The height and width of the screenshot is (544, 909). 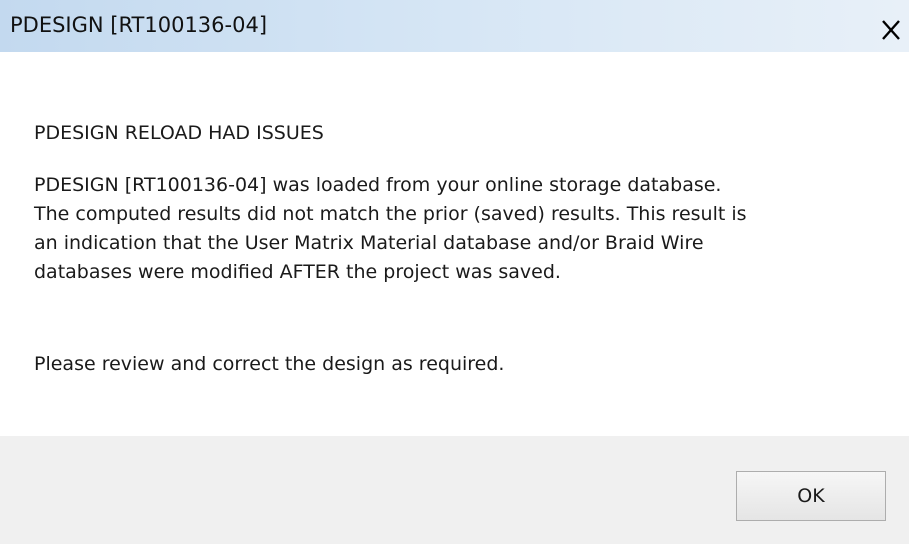 I want to click on close-button, so click(x=891, y=30).